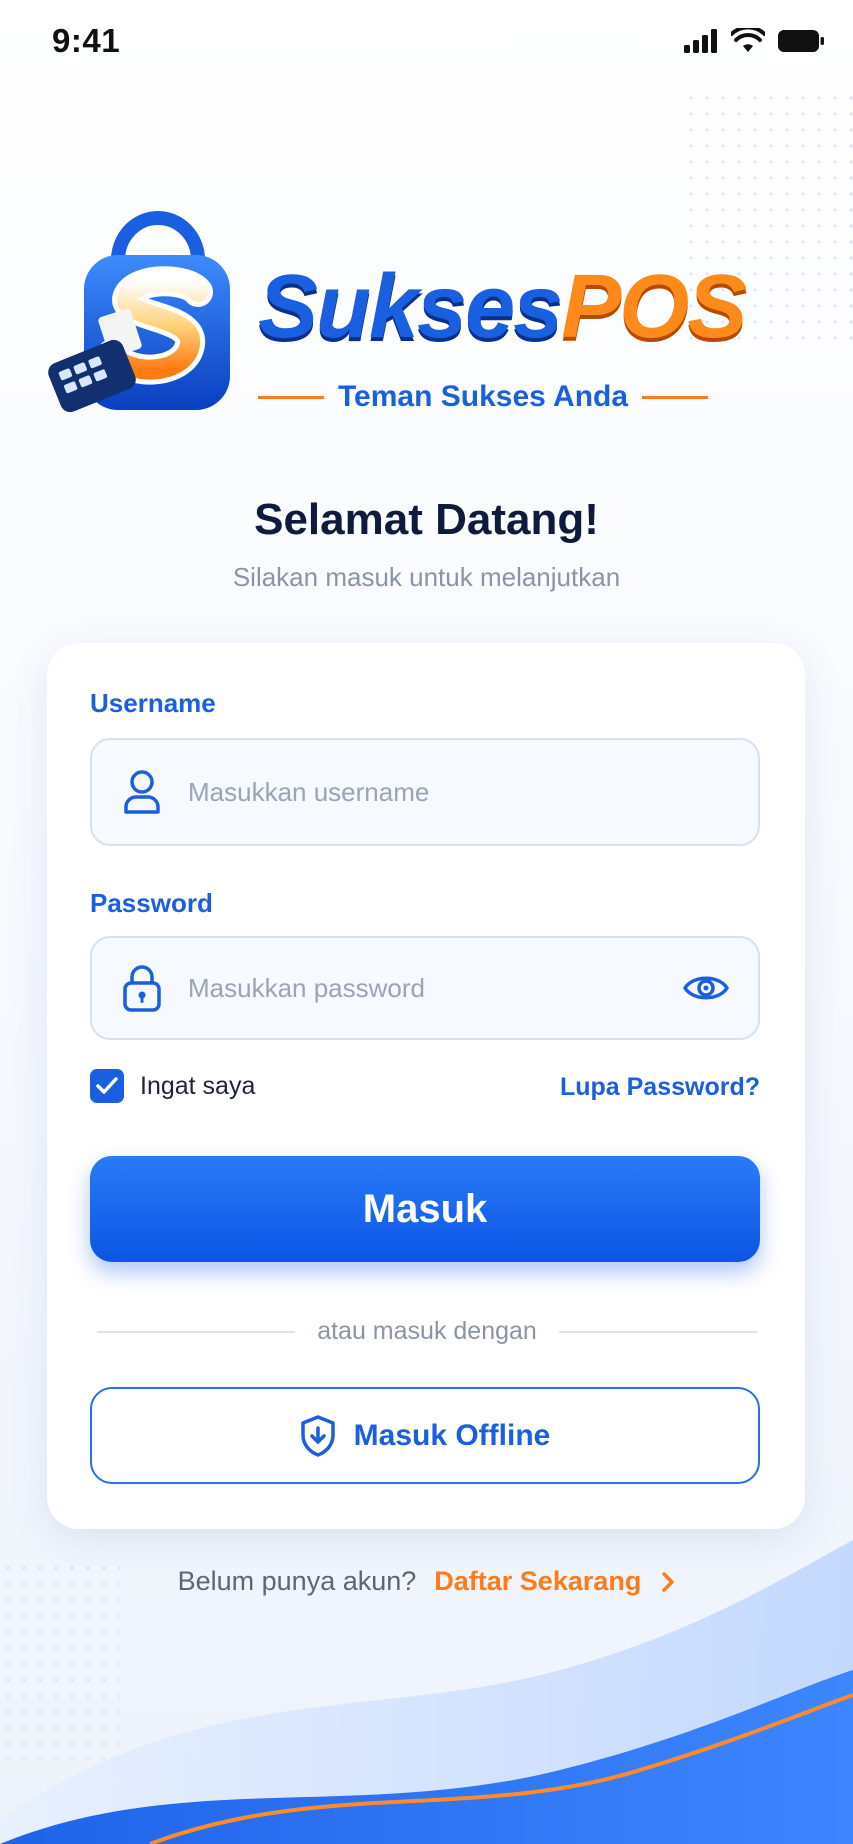 This screenshot has height=1844, width=853. Describe the element at coordinates (458, 792) in the screenshot. I see `username-input` at that location.